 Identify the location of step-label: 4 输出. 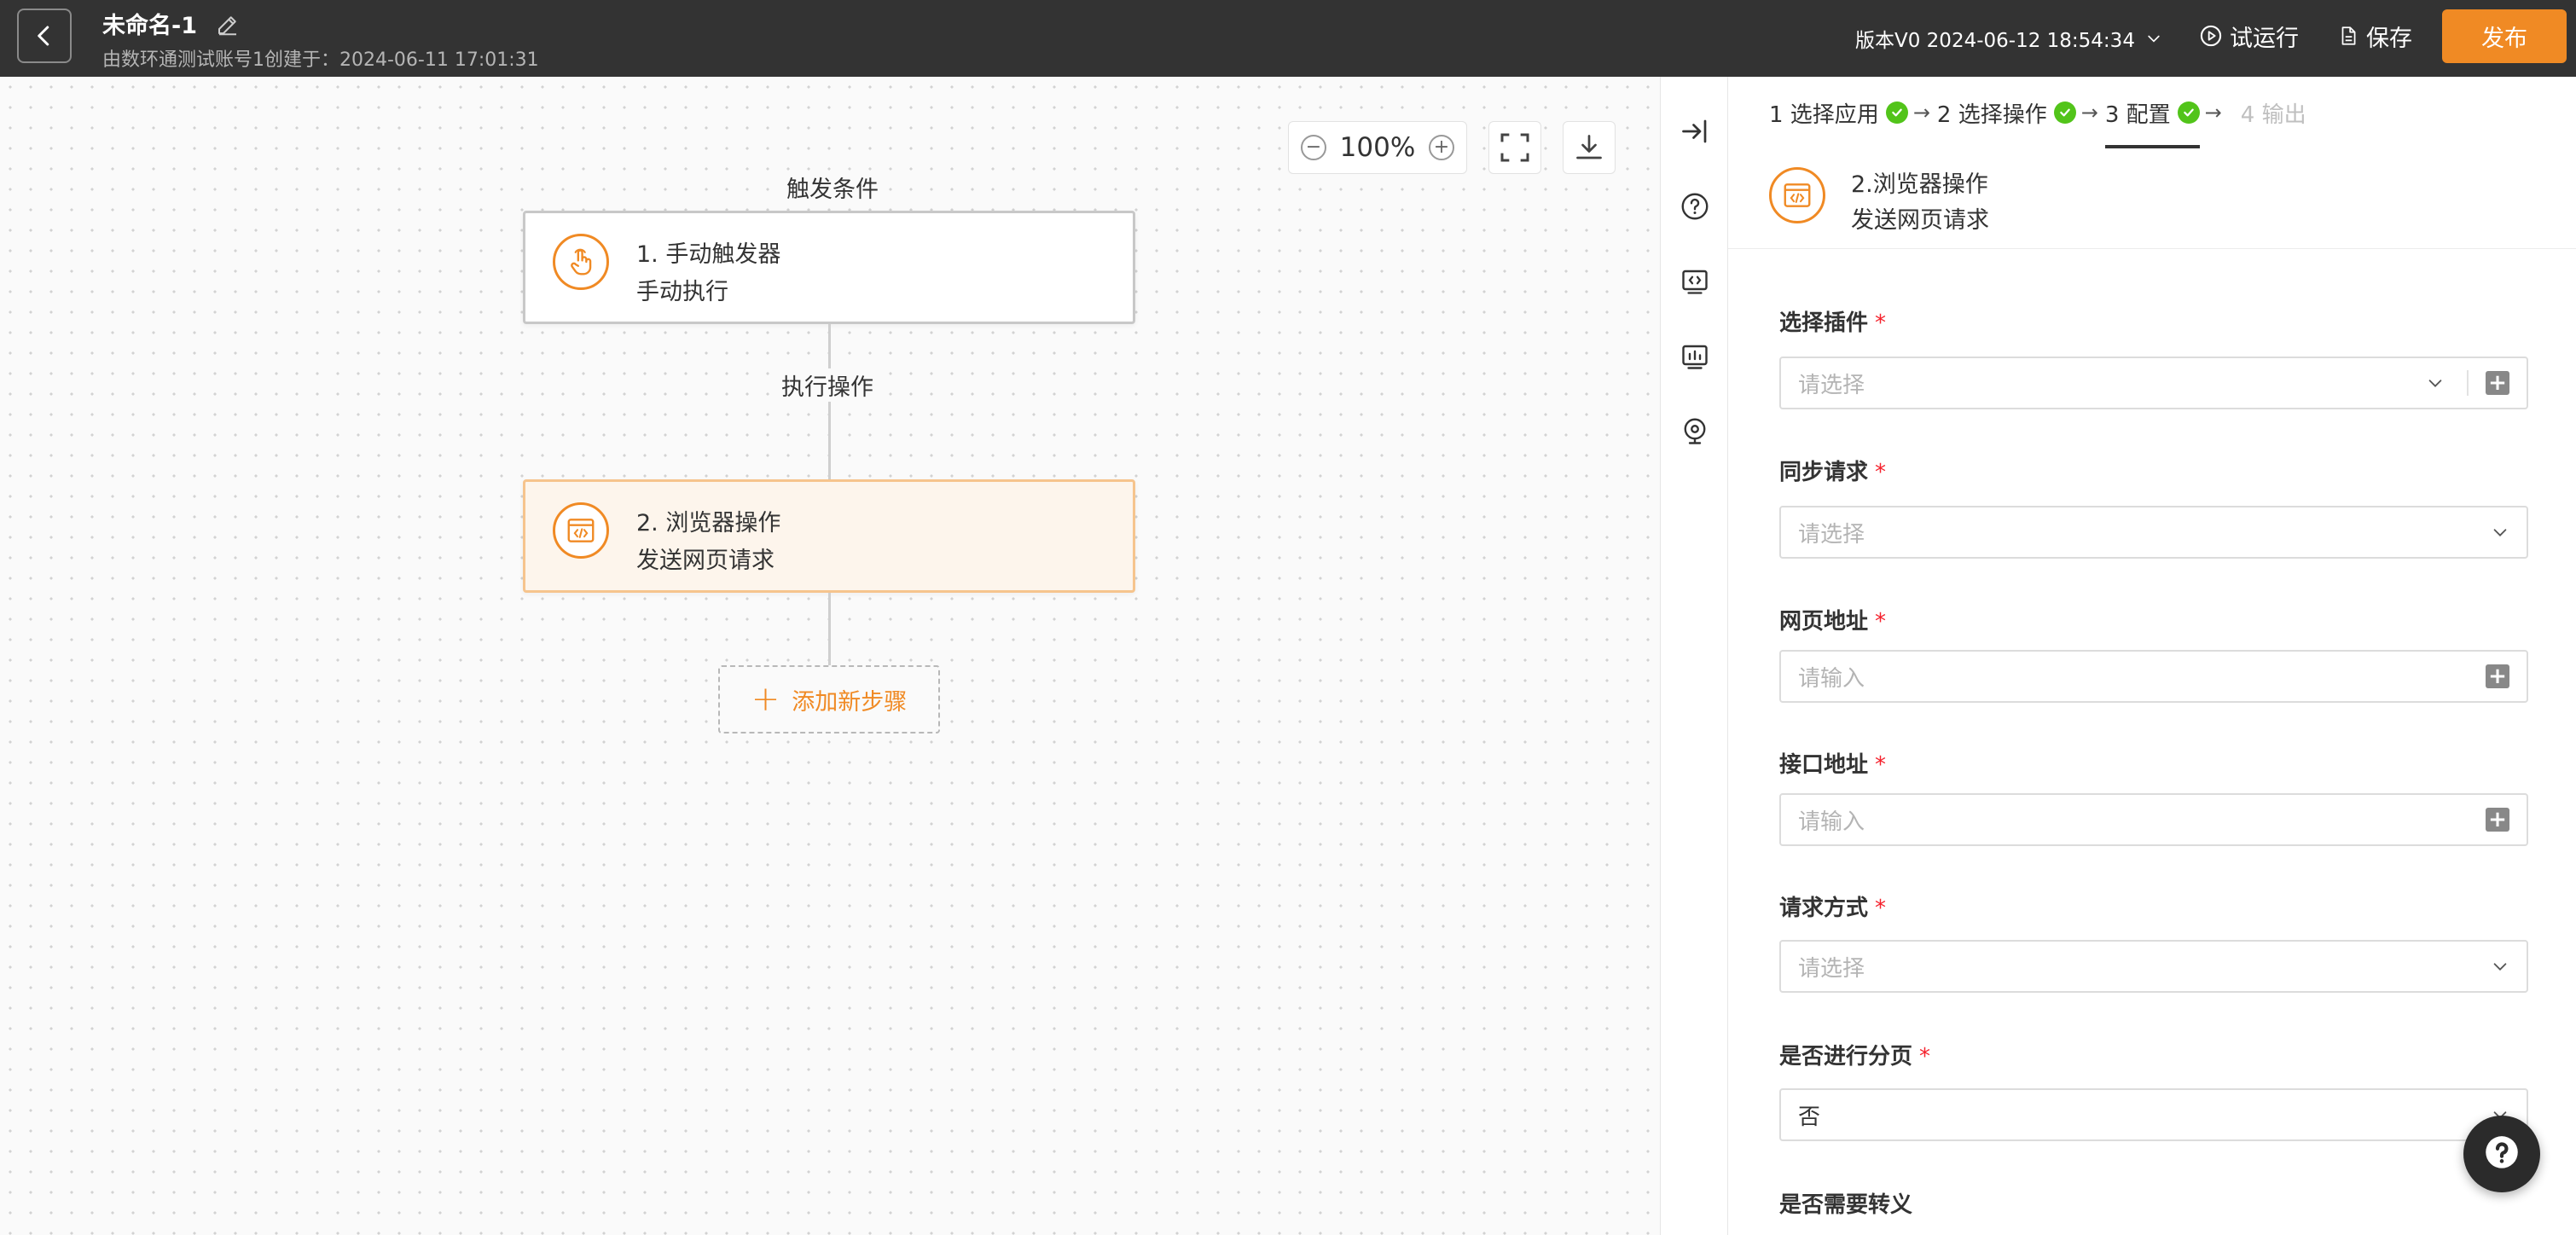
(2273, 114).